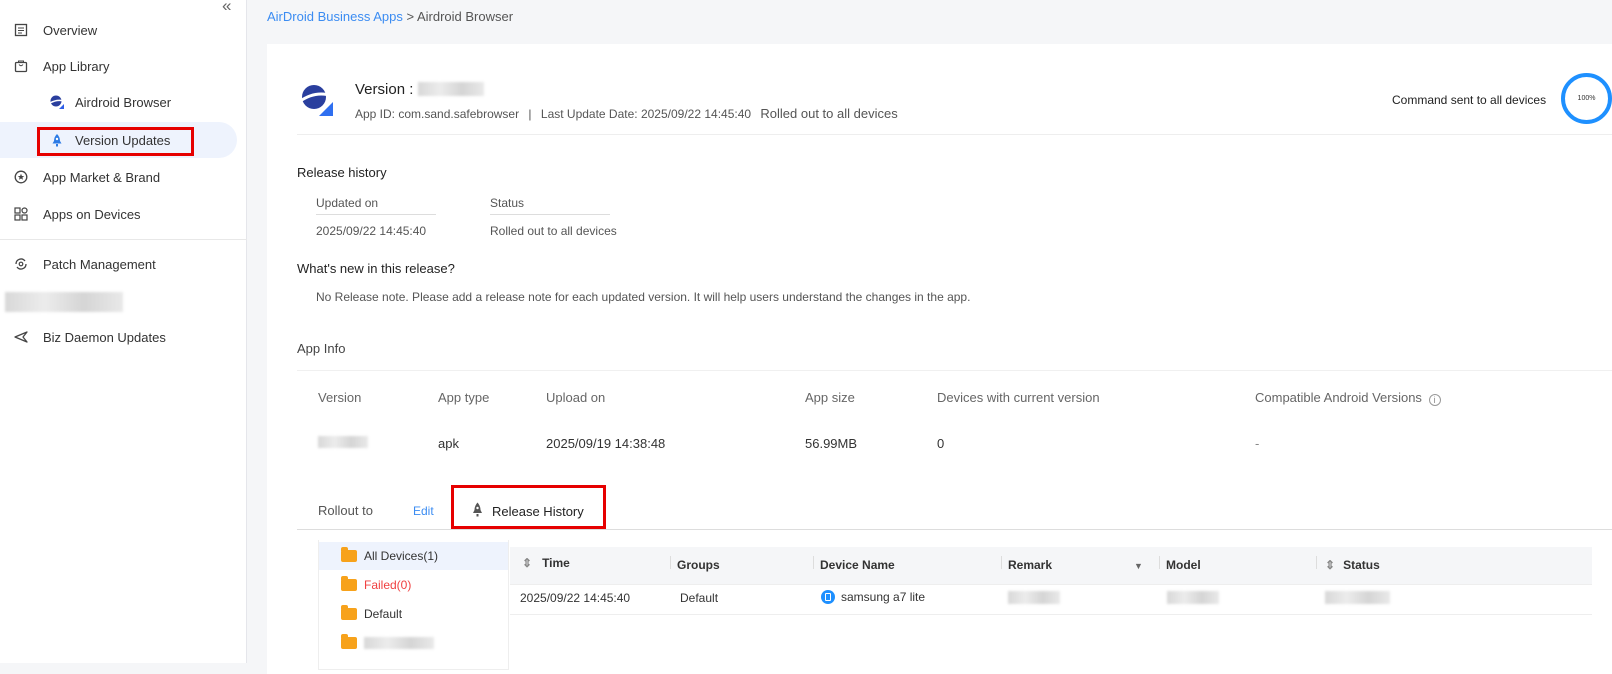 This screenshot has height=674, width=1612. Describe the element at coordinates (120, 102) in the screenshot. I see `sidebar-item-airdroid-browser: Airdroid Browser` at that location.